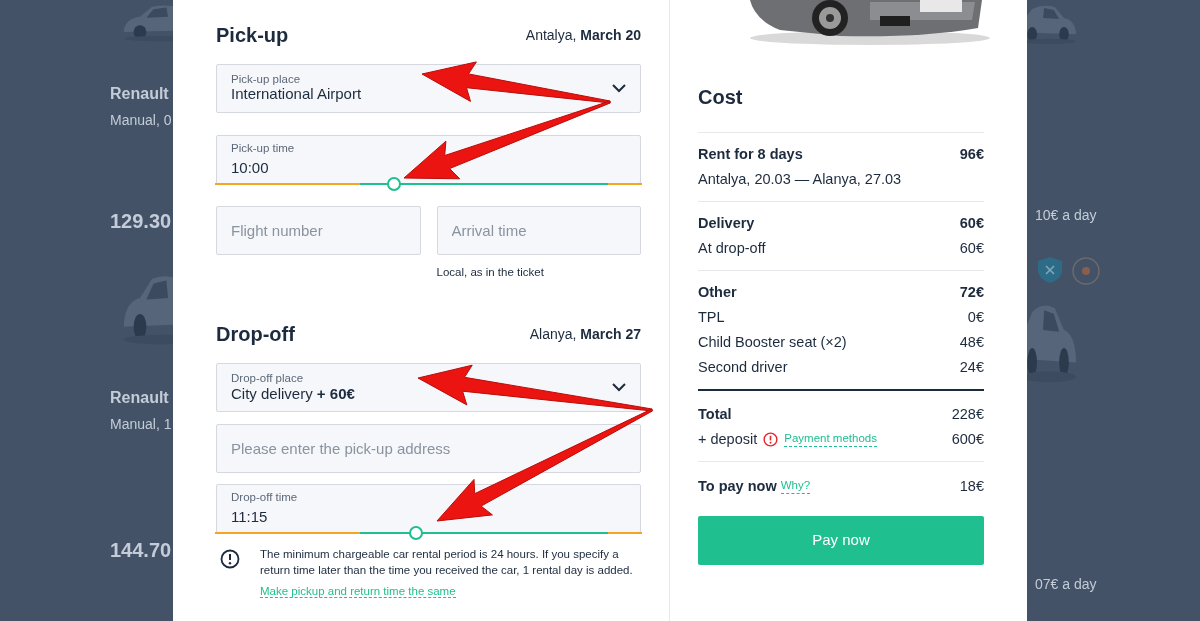 The image size is (1200, 621). I want to click on section-title: Drop-off, so click(255, 335).